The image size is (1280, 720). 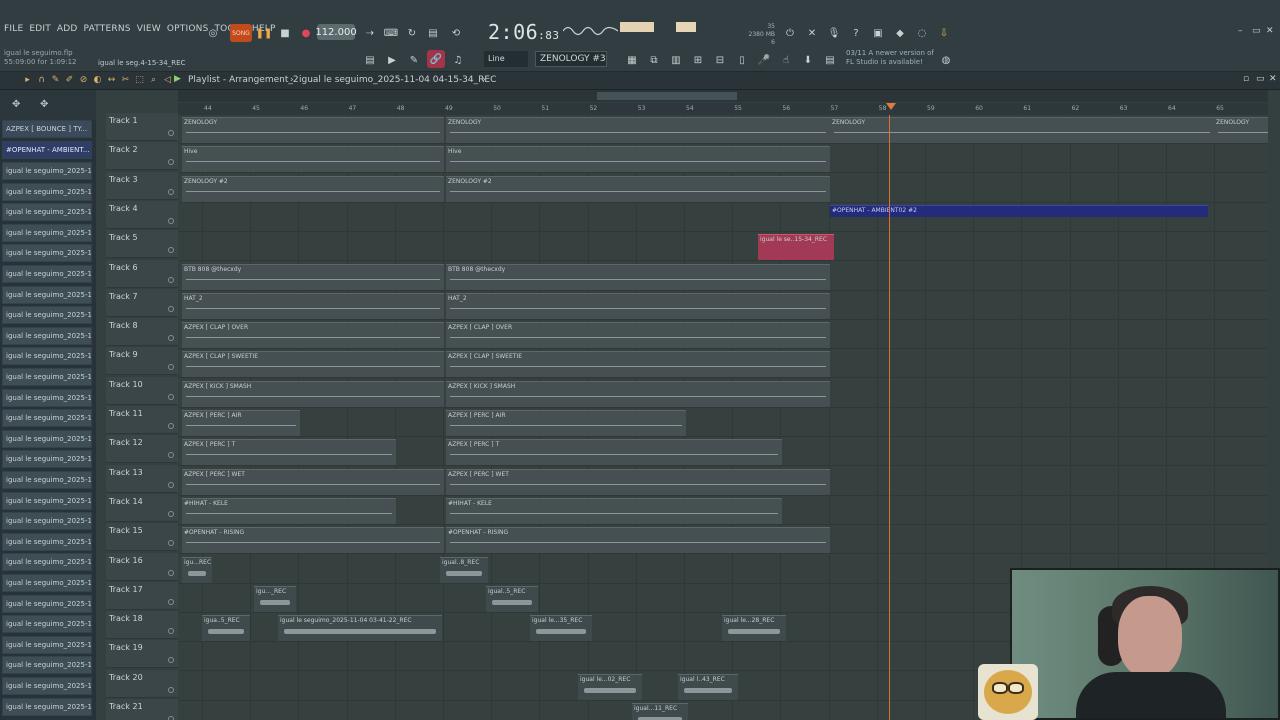 I want to click on clip-clap3: AZPEX [ CLAP ] SWEETIE, so click(x=313, y=364).